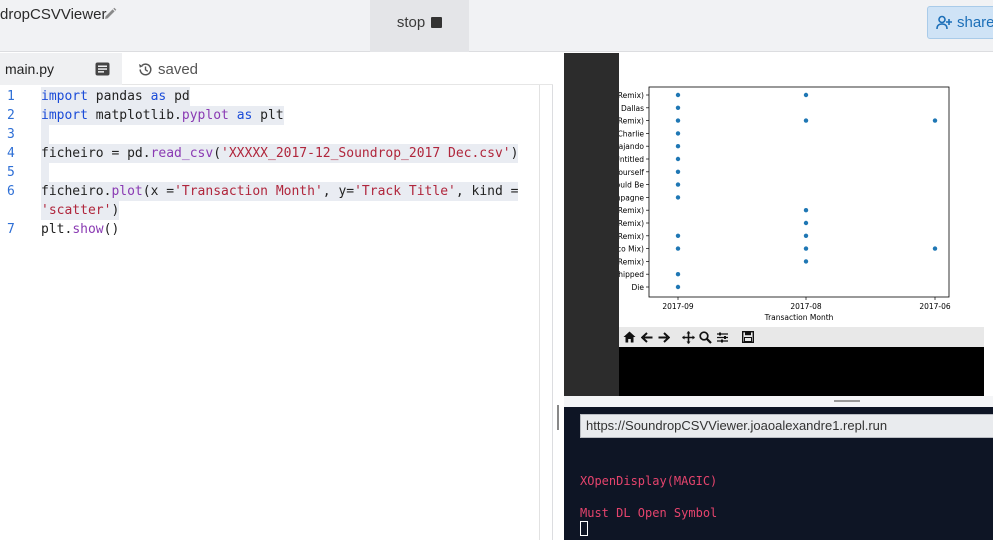 The width and height of the screenshot is (993, 540). I want to click on pane-splitter, so click(778, 401).